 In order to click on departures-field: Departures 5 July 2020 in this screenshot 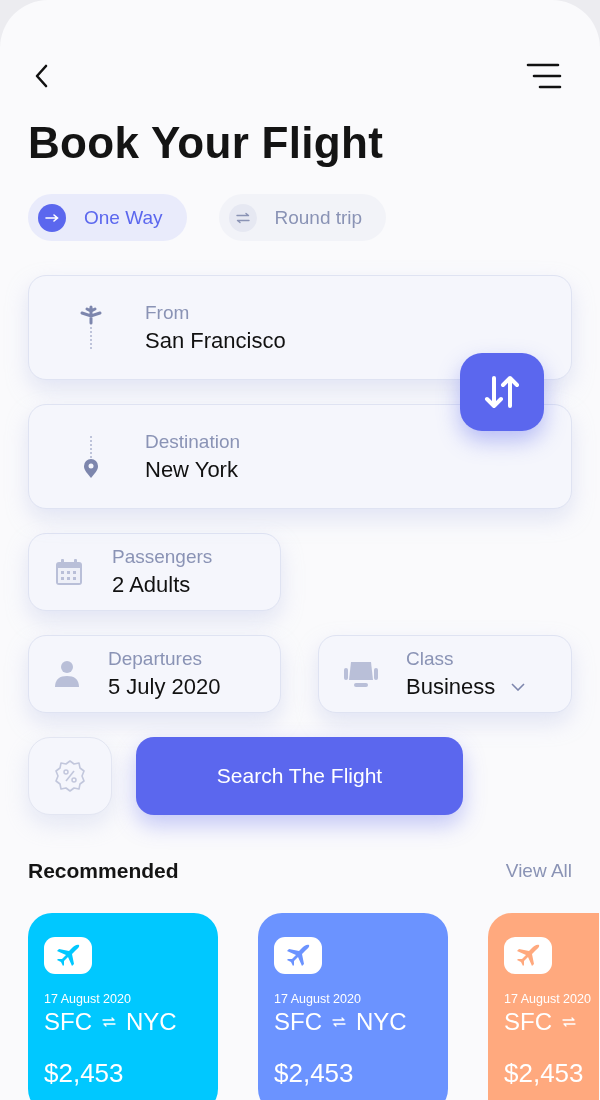, I will do `click(154, 674)`.